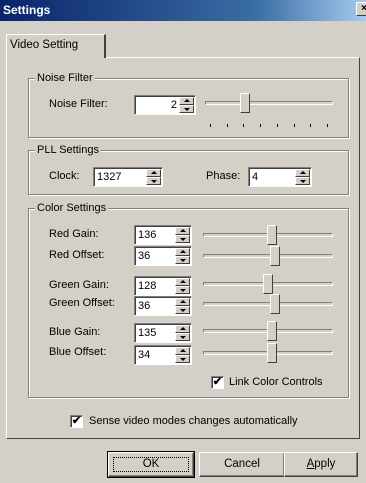 The width and height of the screenshot is (366, 483). Describe the element at coordinates (77, 255) in the screenshot. I see `red-offset-label: Red Offset:` at that location.